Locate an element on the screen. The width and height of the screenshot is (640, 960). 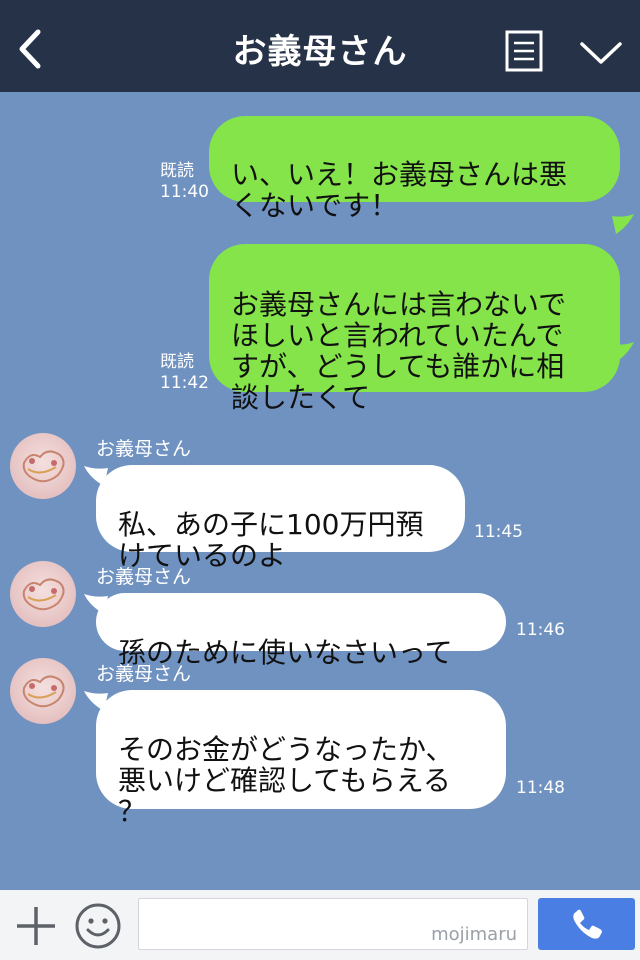
incoming-message: そのお金がどうなったか、 悪いけど確認してもらえる ？ is located at coordinates (301, 758).